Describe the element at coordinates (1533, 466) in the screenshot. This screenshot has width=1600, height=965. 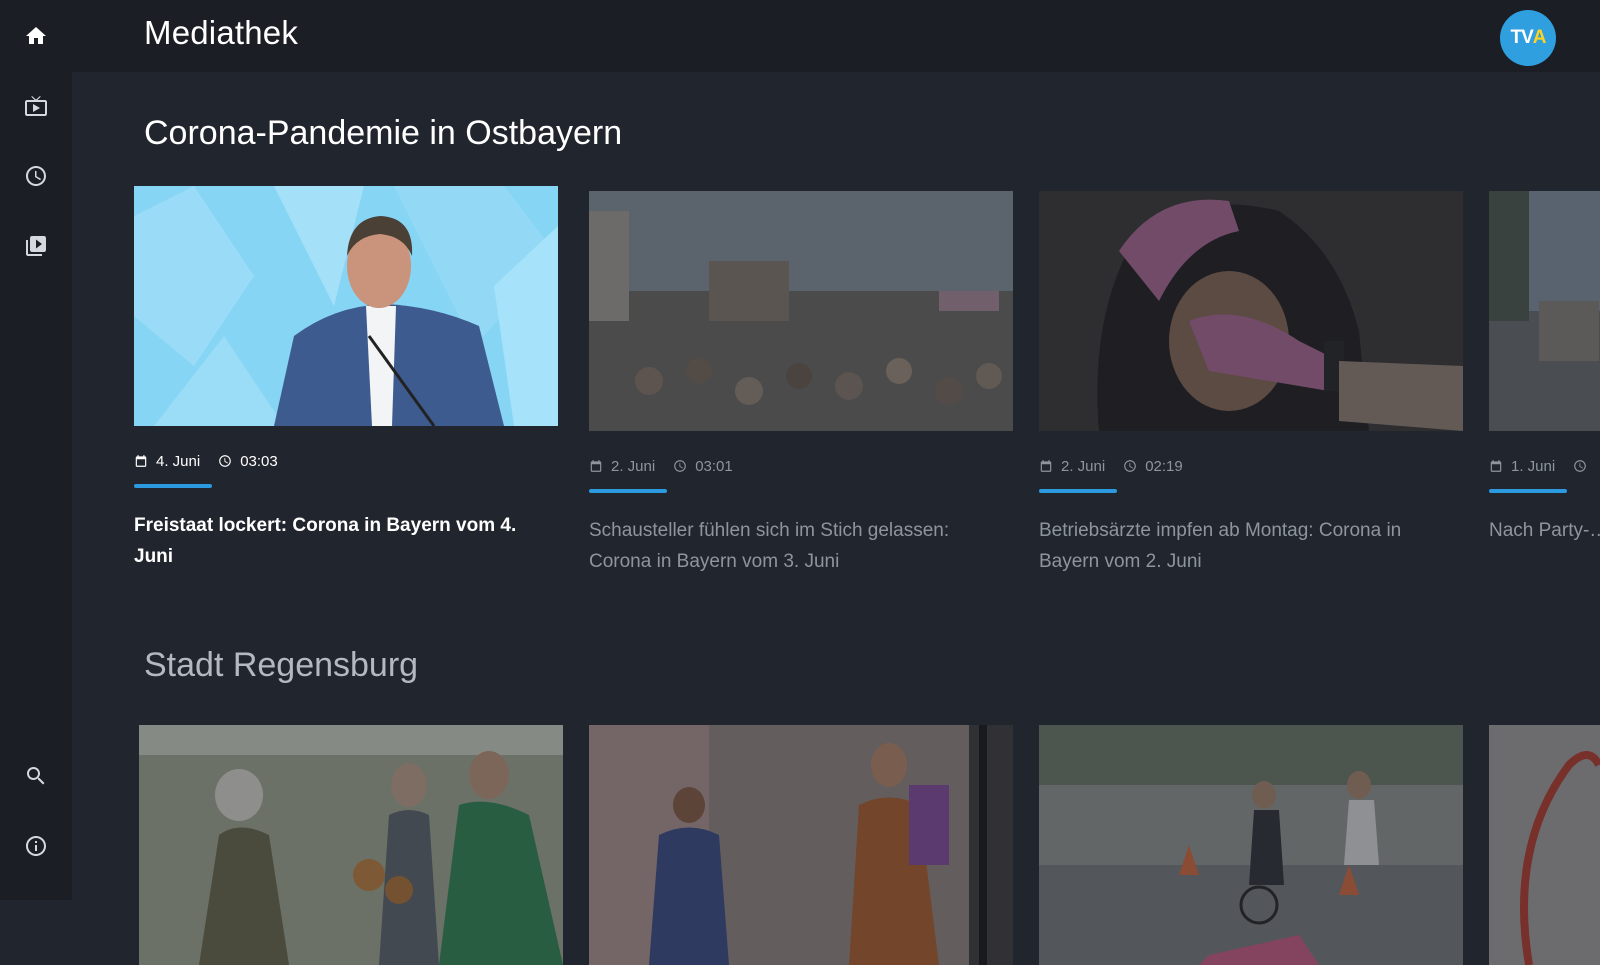
I see `video-date: 1. Juni` at that location.